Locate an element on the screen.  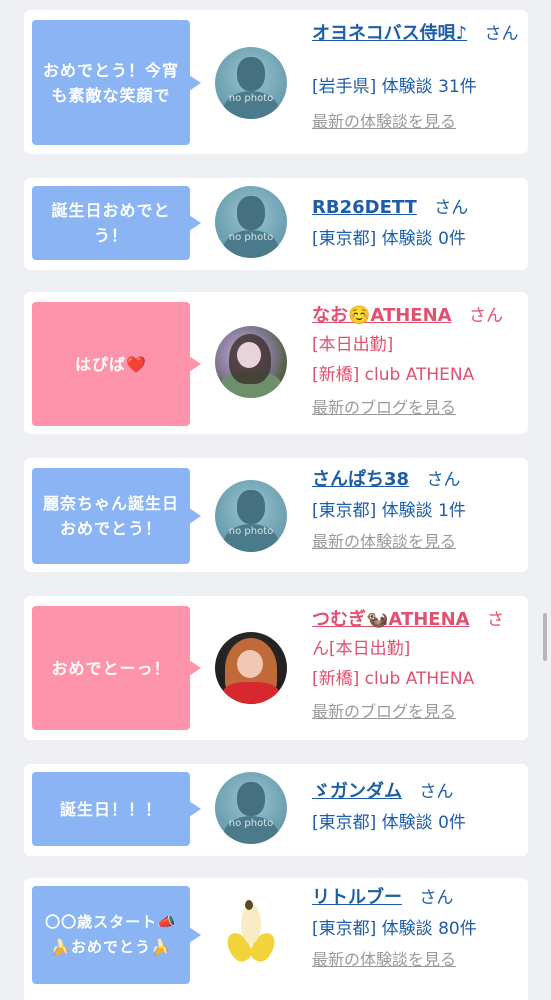
message-bubble: 誕生日おめでとう！ is located at coordinates (116, 223).